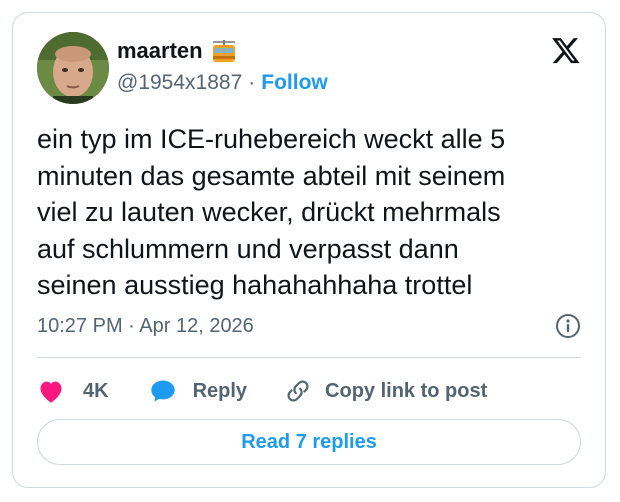  Describe the element at coordinates (298, 391) in the screenshot. I see `link-icon` at that location.